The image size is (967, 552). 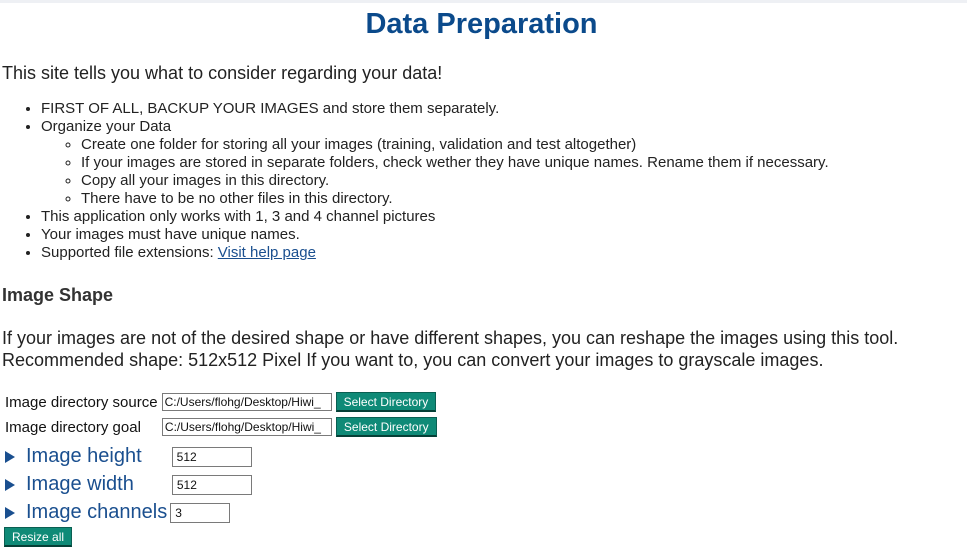 What do you see at coordinates (129, 252) in the screenshot?
I see `list-item-text: Supported file extensions:` at bounding box center [129, 252].